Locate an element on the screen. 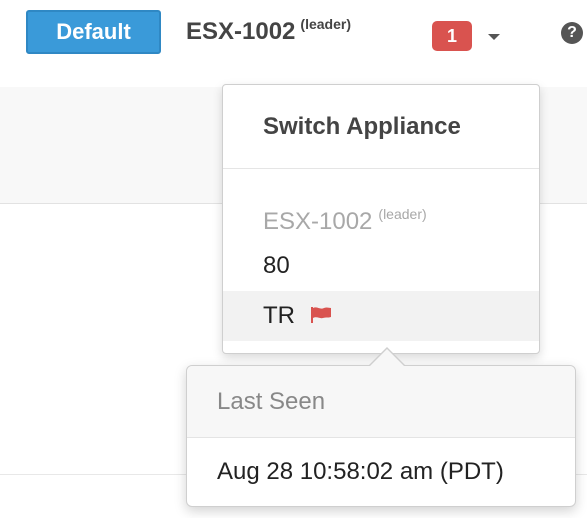 This screenshot has width=587, height=518. tooltip-title: Last Seen is located at coordinates (381, 402).